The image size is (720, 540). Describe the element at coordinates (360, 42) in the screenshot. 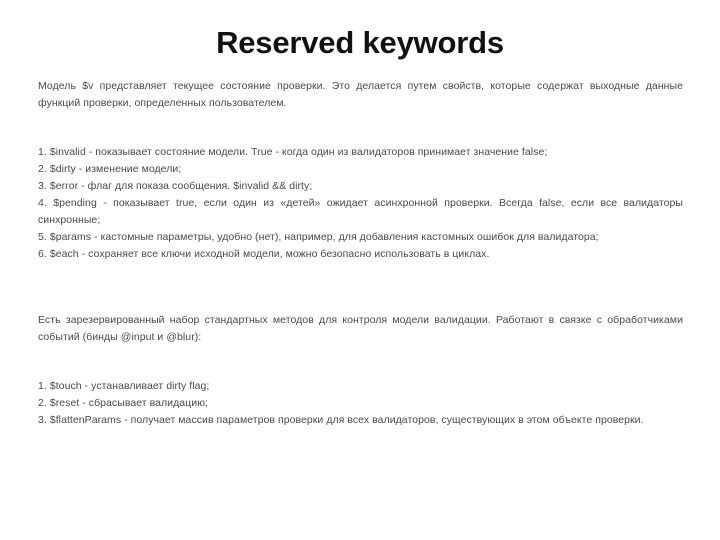

I see `page-title: Reserved keywords` at that location.